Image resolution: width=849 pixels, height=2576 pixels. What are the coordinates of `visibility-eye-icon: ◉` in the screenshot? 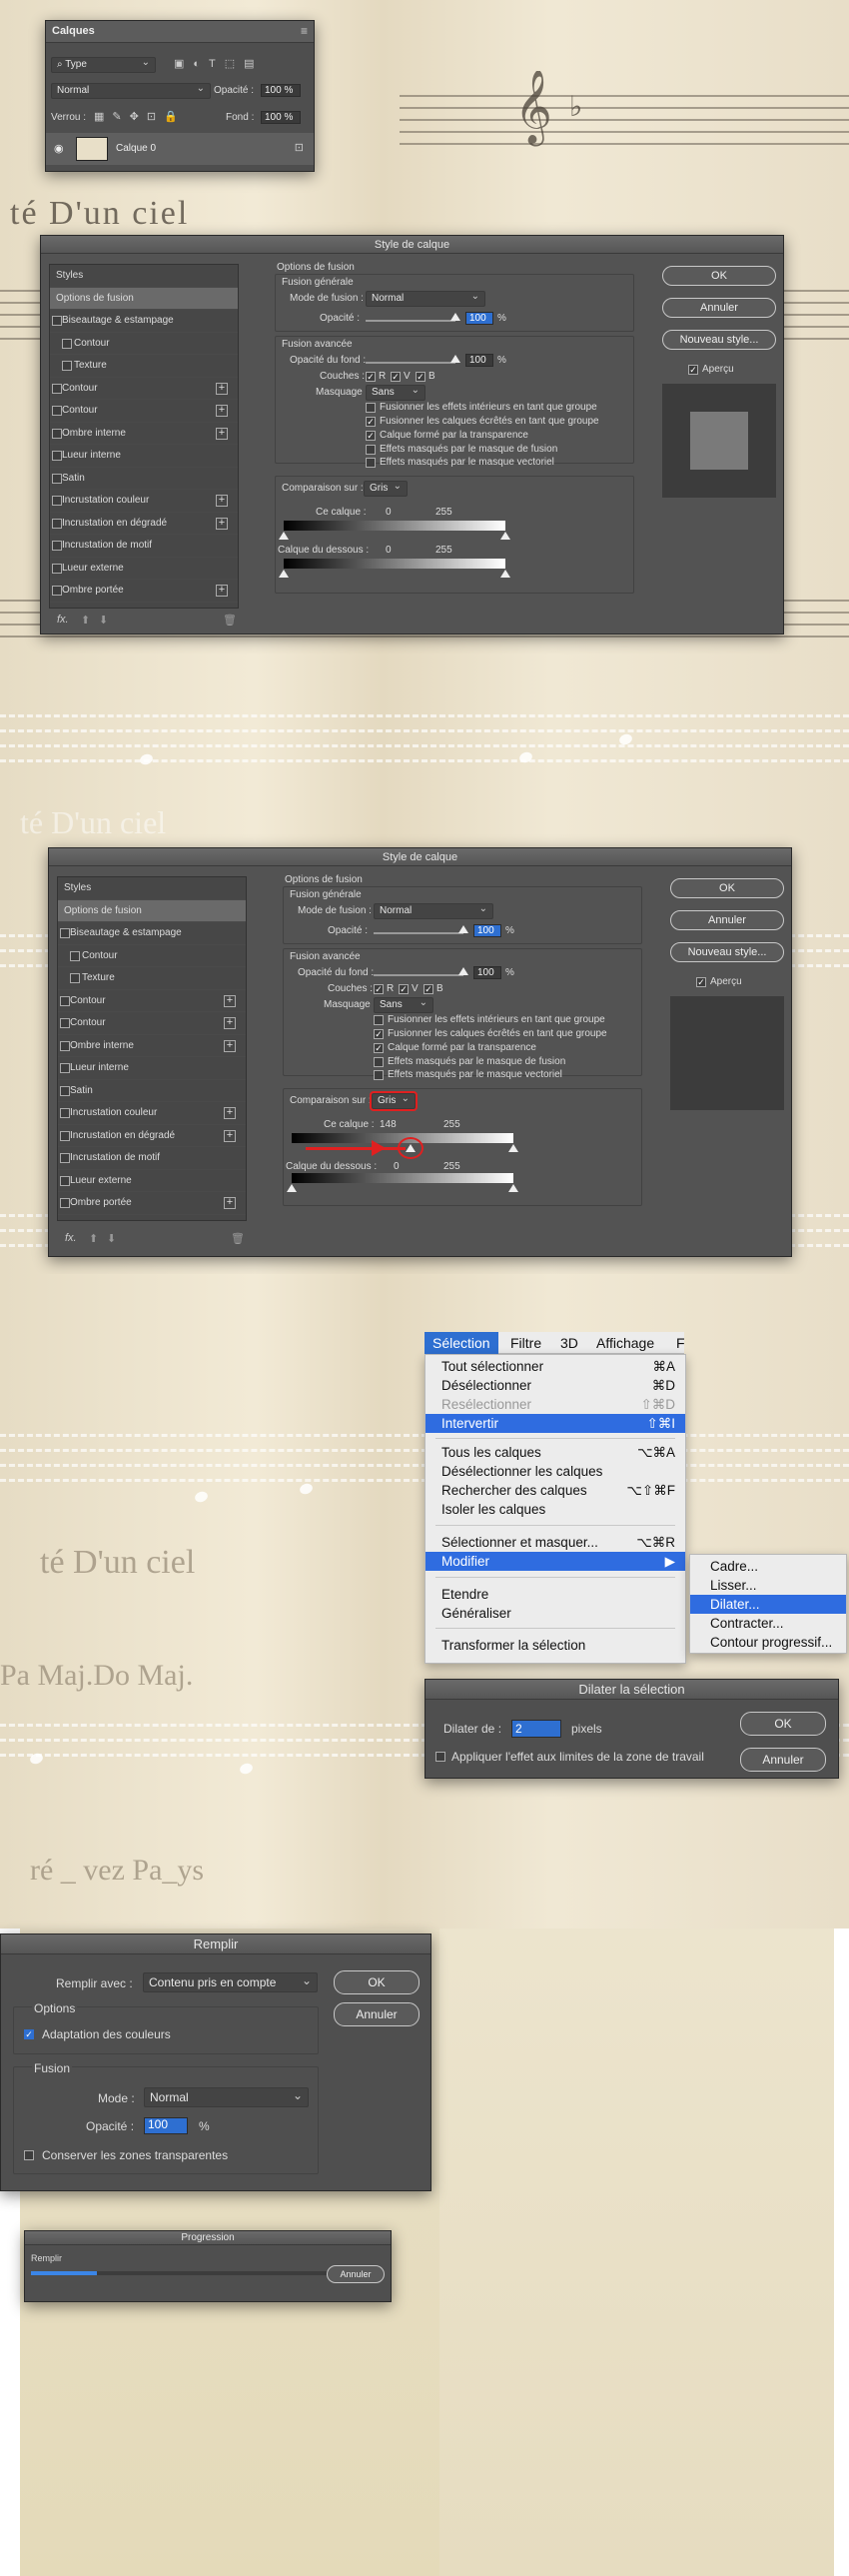 It's located at (59, 148).